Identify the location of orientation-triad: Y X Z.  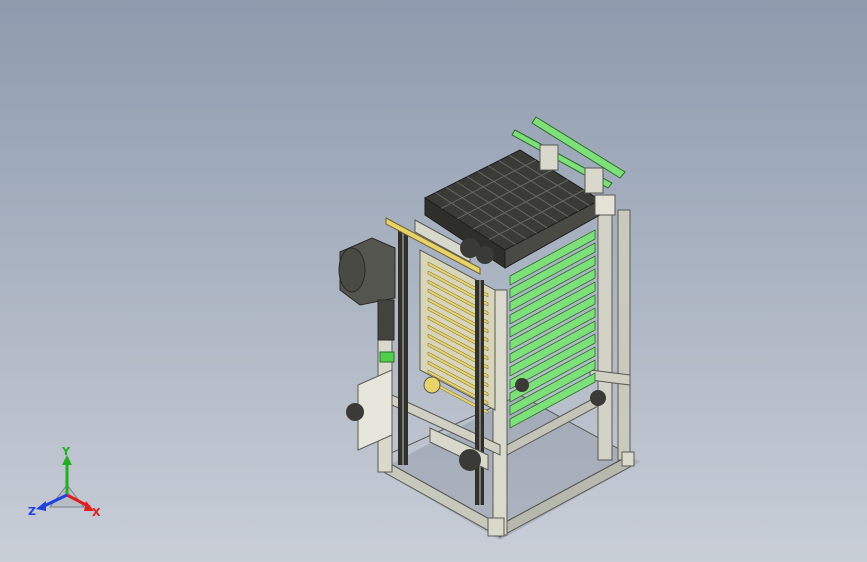
(67, 485).